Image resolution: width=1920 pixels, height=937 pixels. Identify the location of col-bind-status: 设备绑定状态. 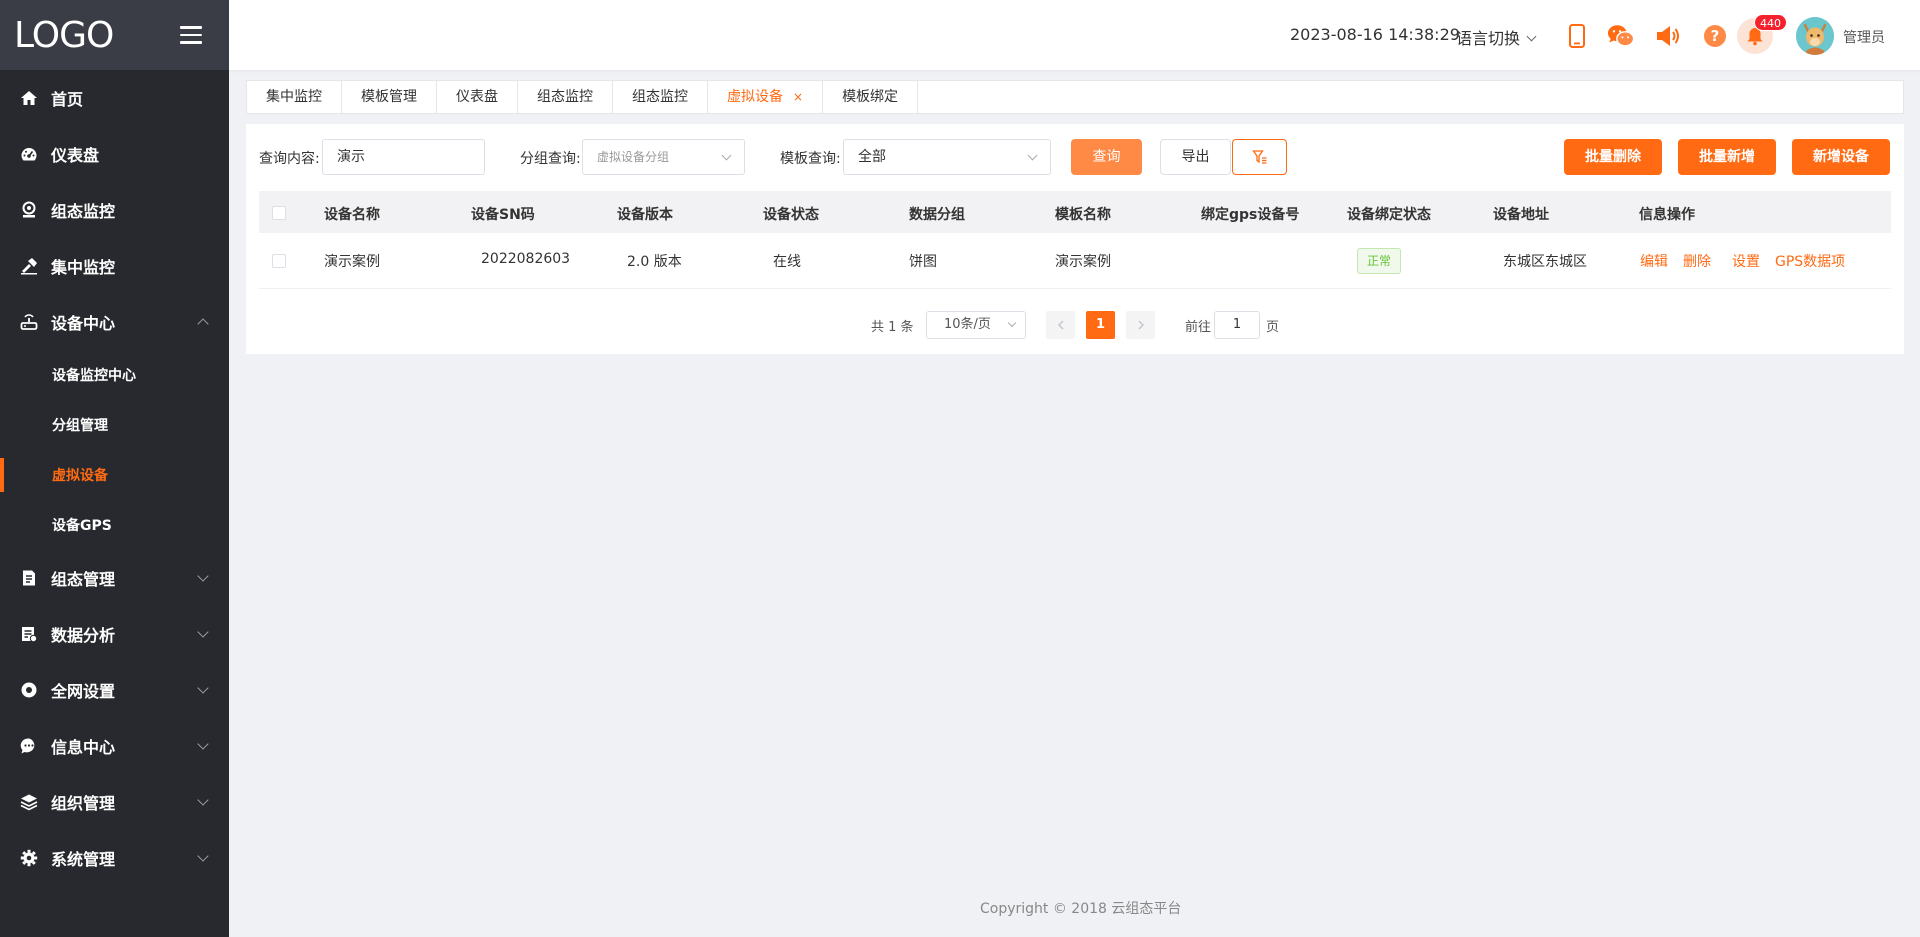
(1389, 215).